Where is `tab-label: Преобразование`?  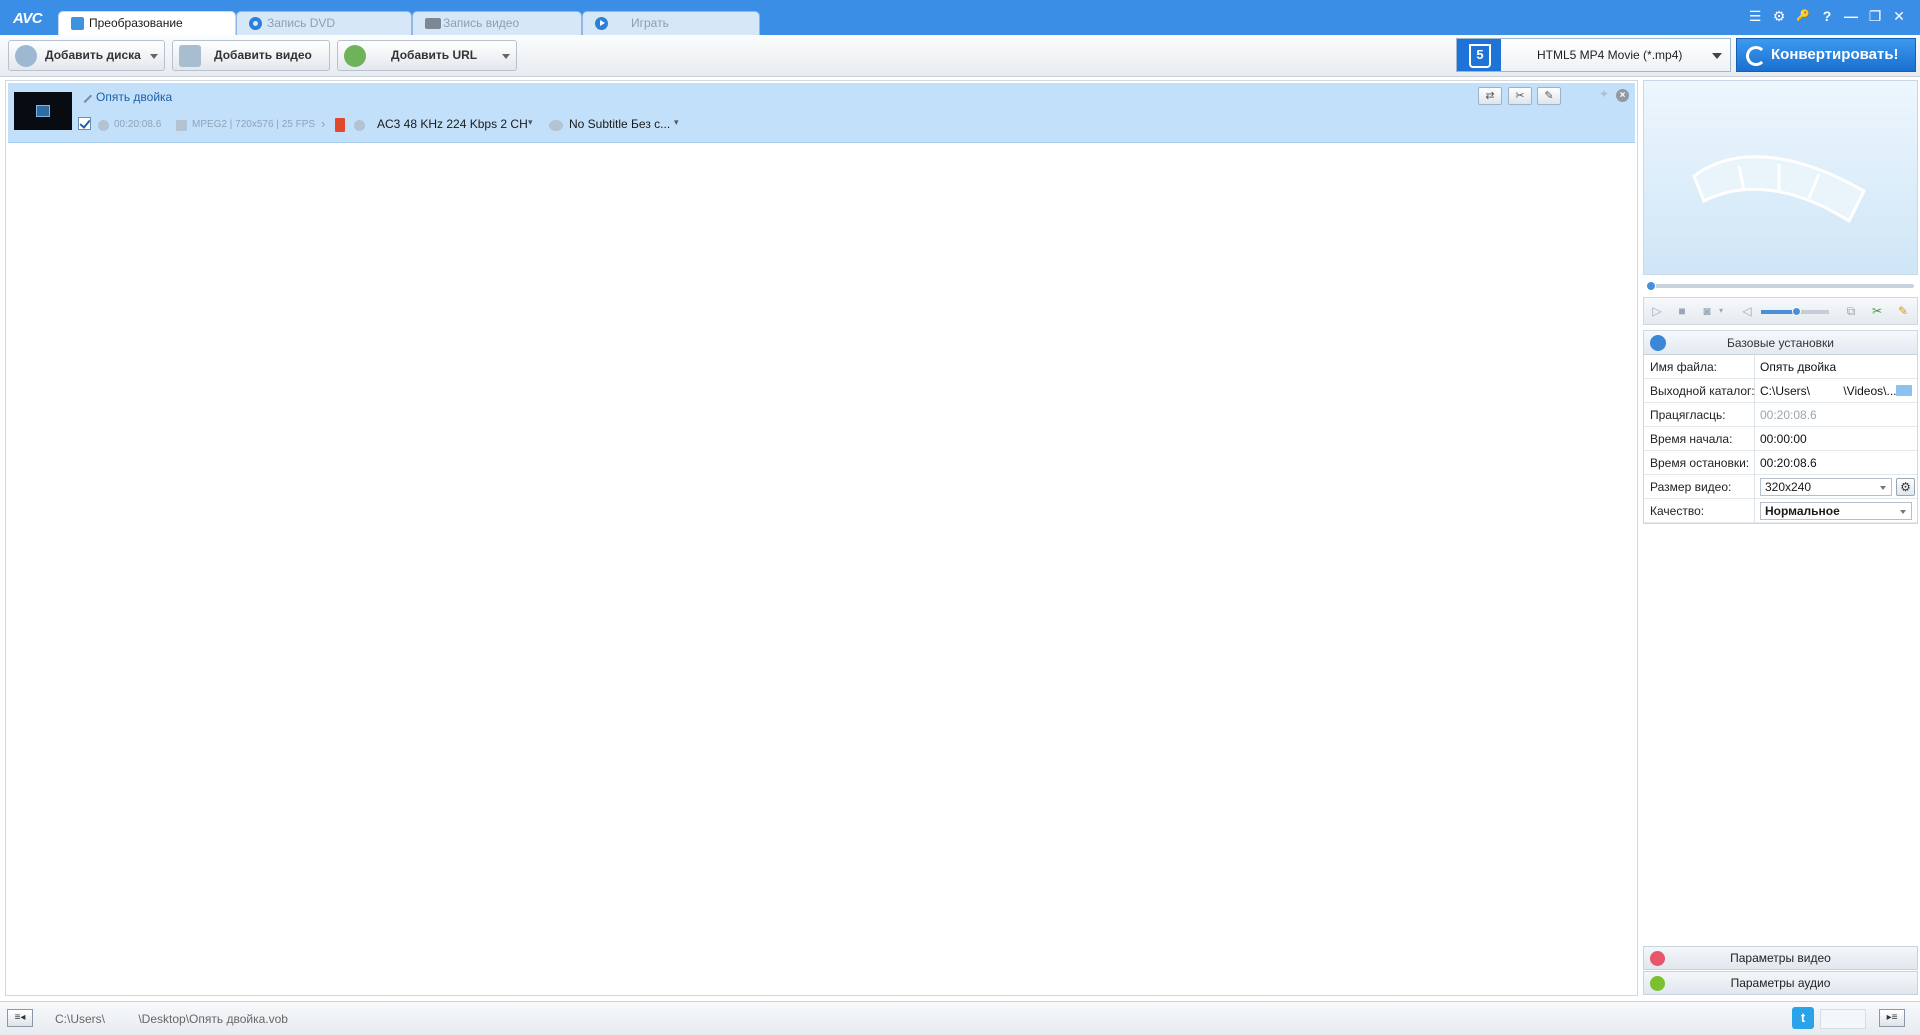 tab-label: Преобразование is located at coordinates (136, 23).